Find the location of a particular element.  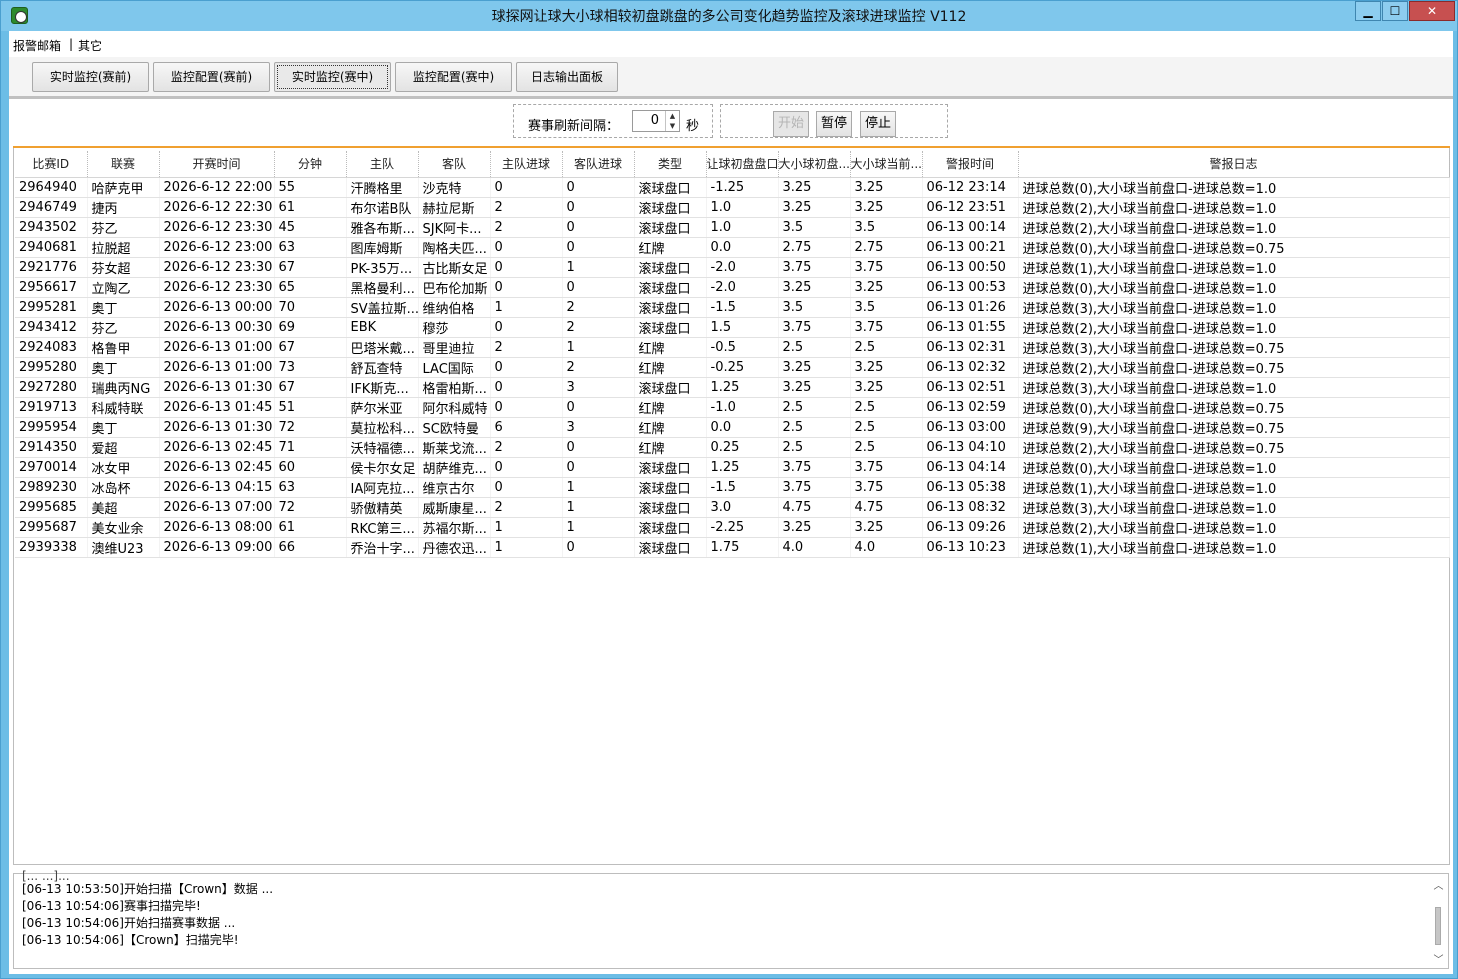

cell-alert-log: 进球总数(3),大小球当前盘口-进球总数=0.75 is located at coordinates (1234, 347).